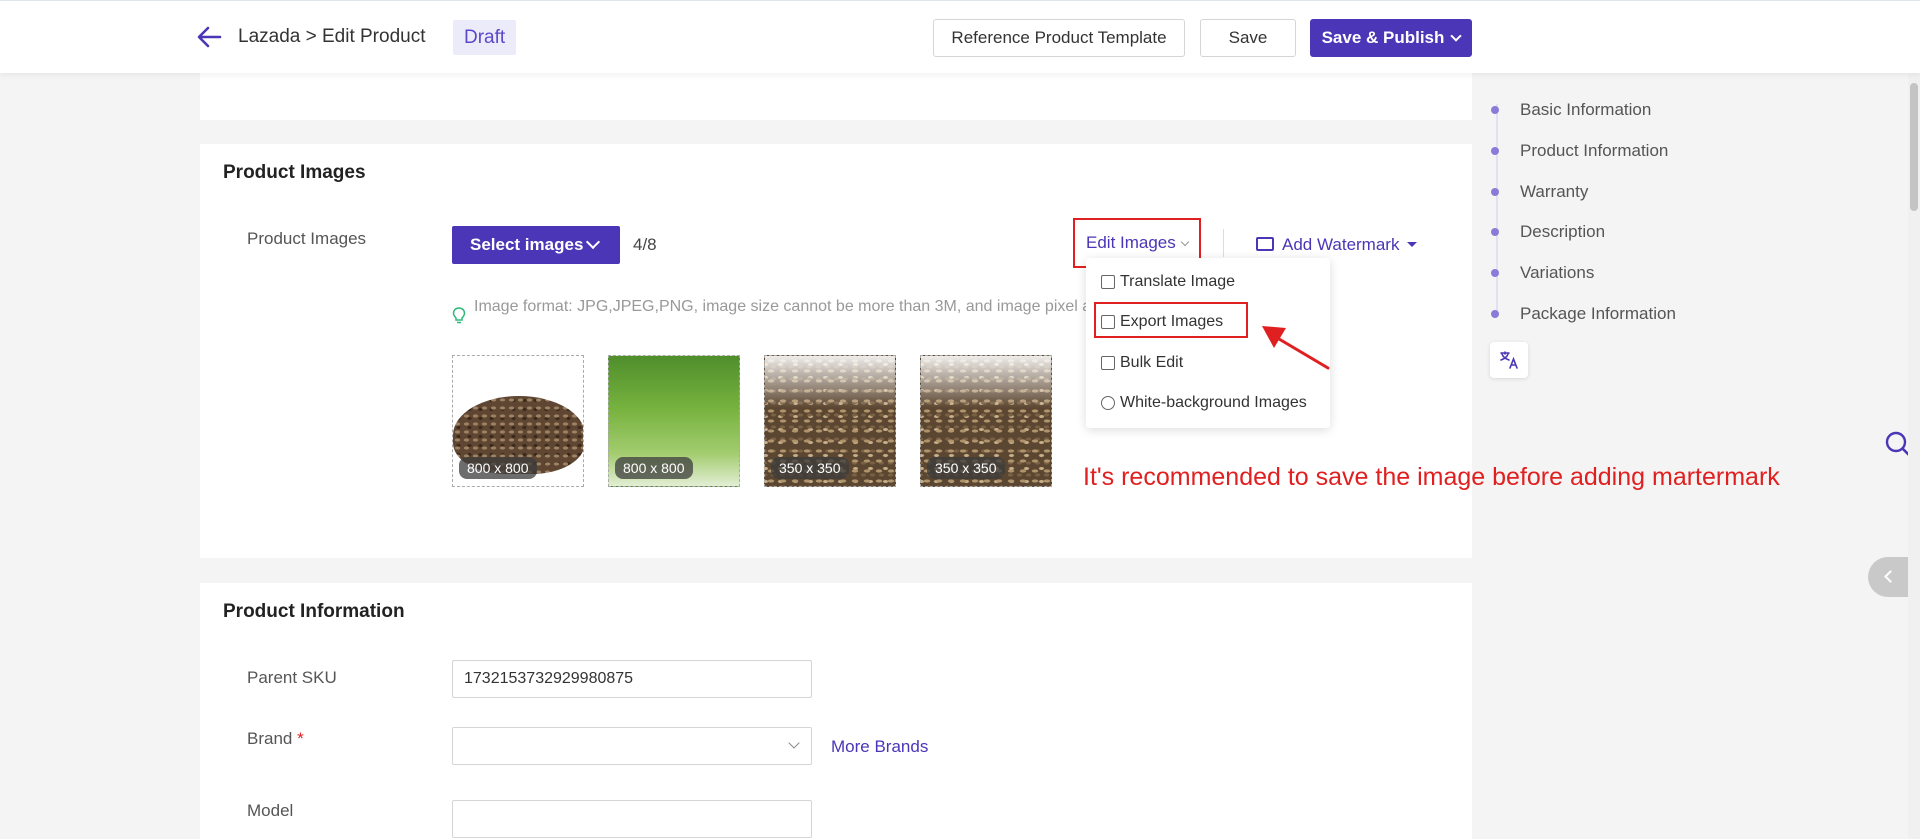 The height and width of the screenshot is (839, 1920). I want to click on nav-item-warranty: Warranty, so click(1539, 192).